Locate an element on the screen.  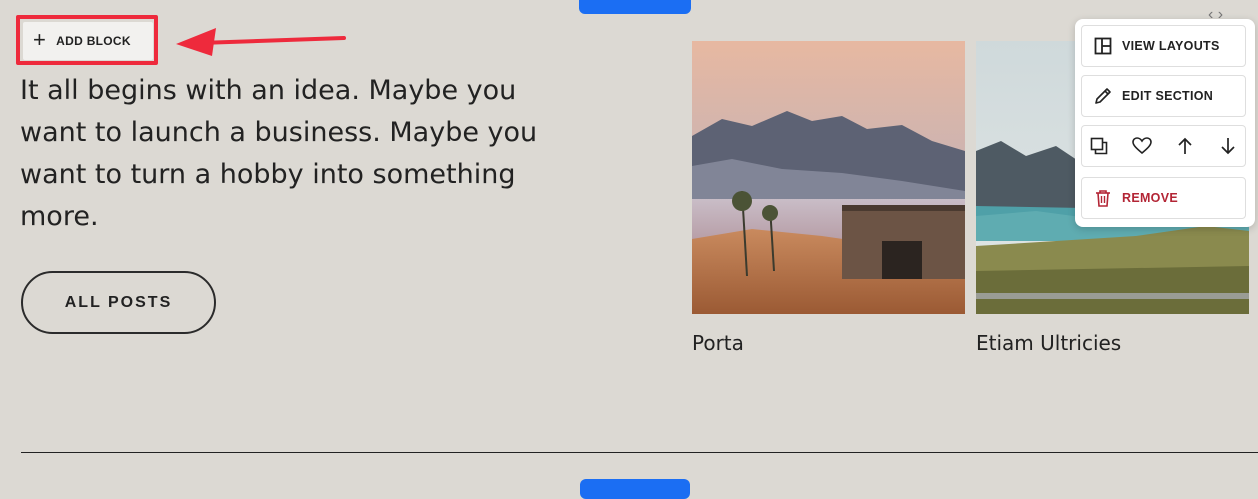
section-divider is located at coordinates (639, 452).